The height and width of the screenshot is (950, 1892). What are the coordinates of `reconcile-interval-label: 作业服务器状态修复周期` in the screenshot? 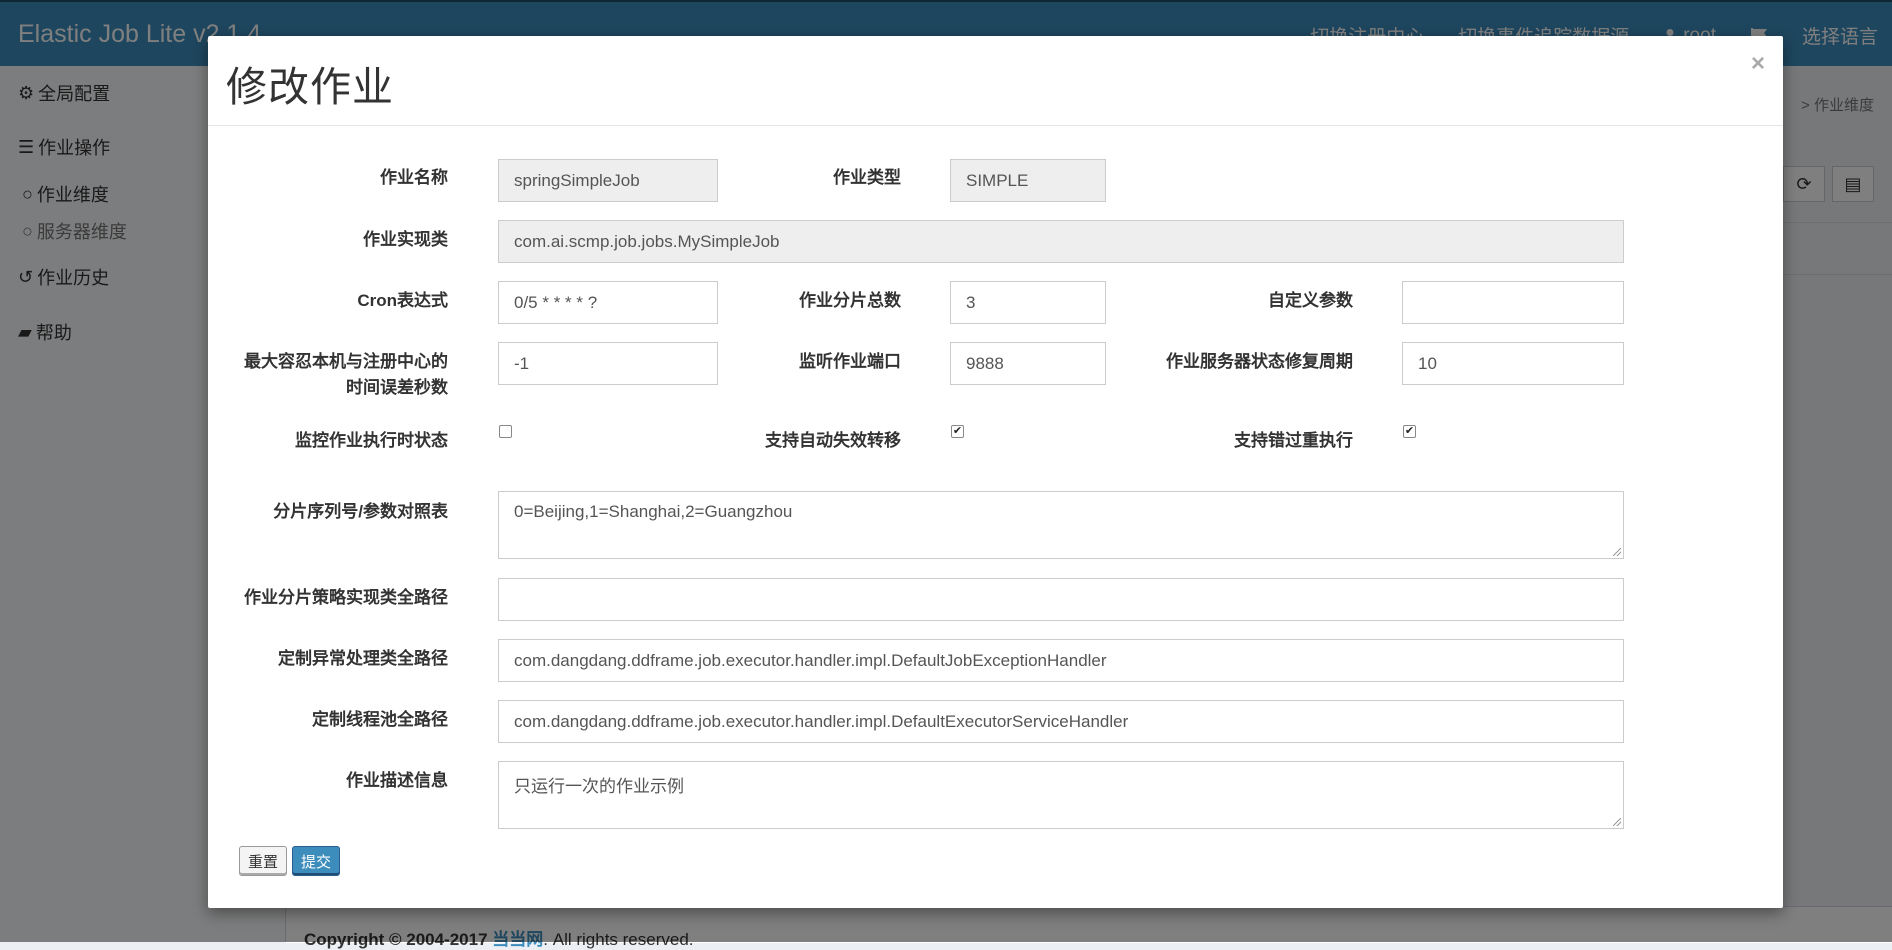 It's located at (1259, 361).